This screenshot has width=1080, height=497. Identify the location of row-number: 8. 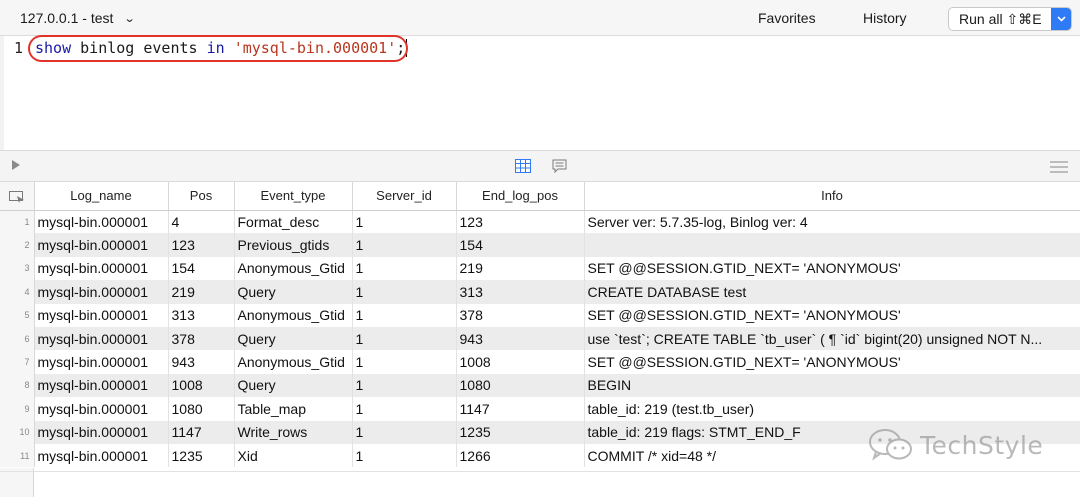
(17, 385).